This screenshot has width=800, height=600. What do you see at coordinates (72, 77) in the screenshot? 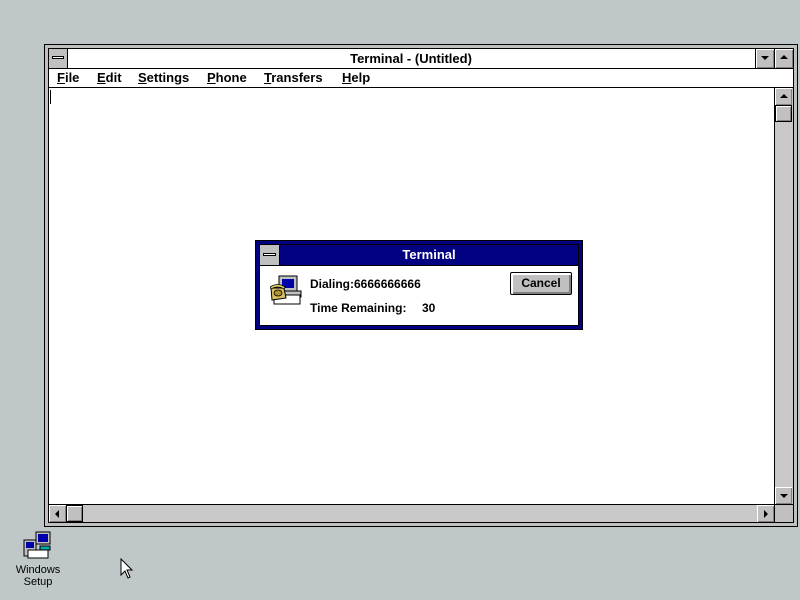
I see `menu-file-label: ile` at bounding box center [72, 77].